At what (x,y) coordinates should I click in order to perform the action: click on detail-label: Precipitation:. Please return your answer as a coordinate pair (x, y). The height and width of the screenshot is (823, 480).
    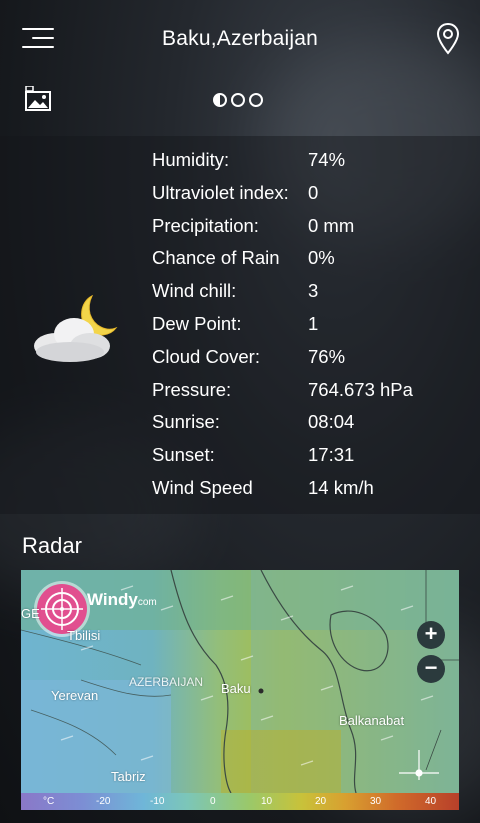
    Looking at the image, I should click on (205, 225).